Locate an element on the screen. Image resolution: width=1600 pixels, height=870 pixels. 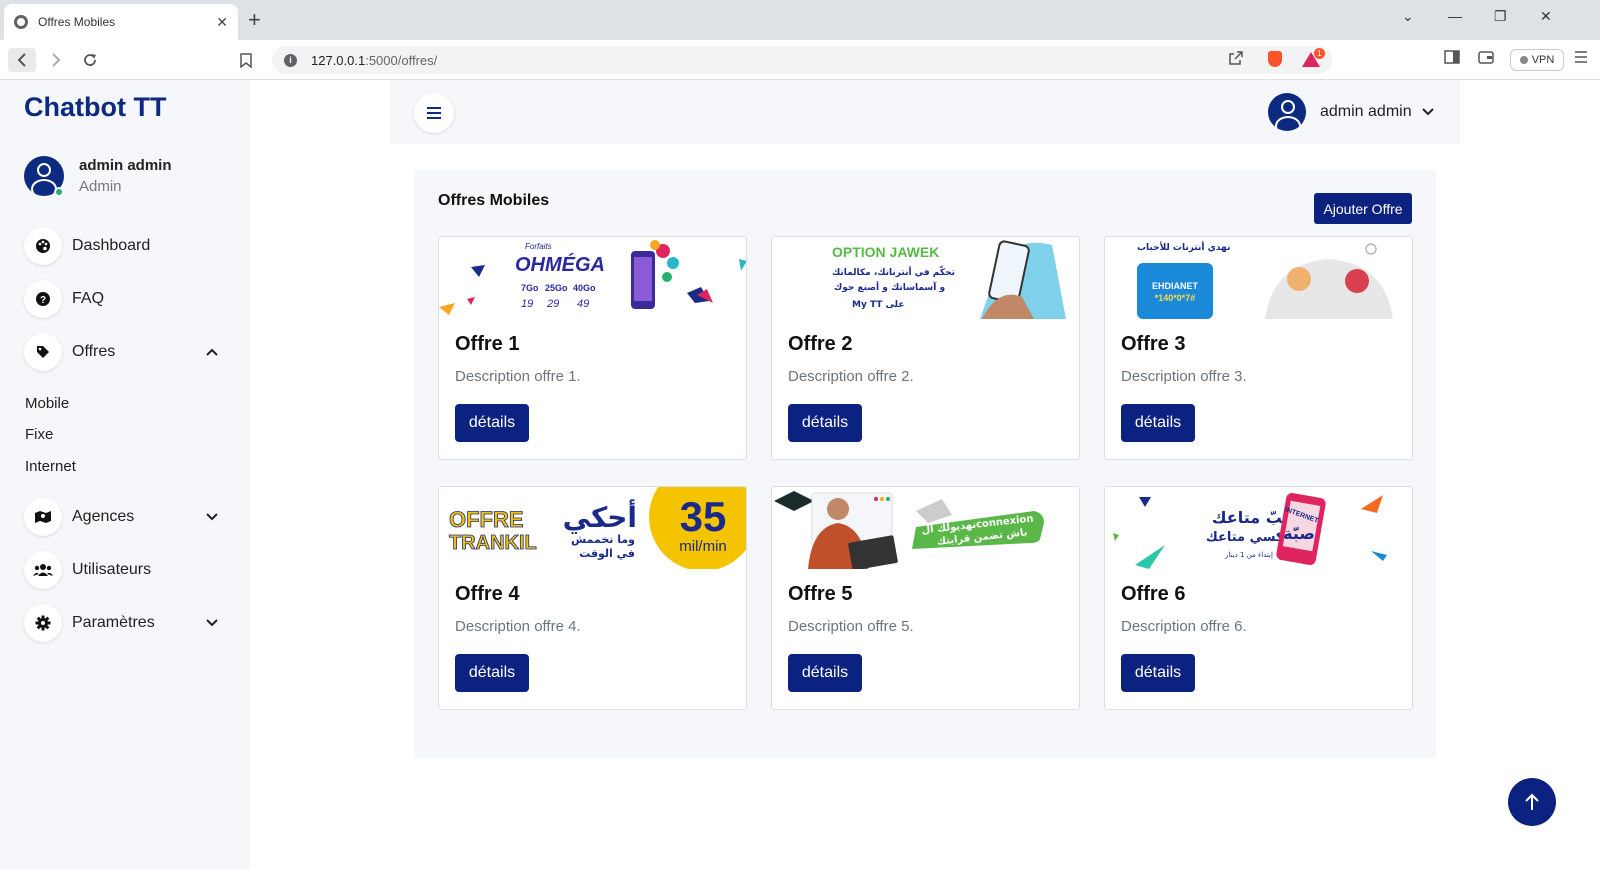
window-close-icon: ✕ is located at coordinates (1546, 16).